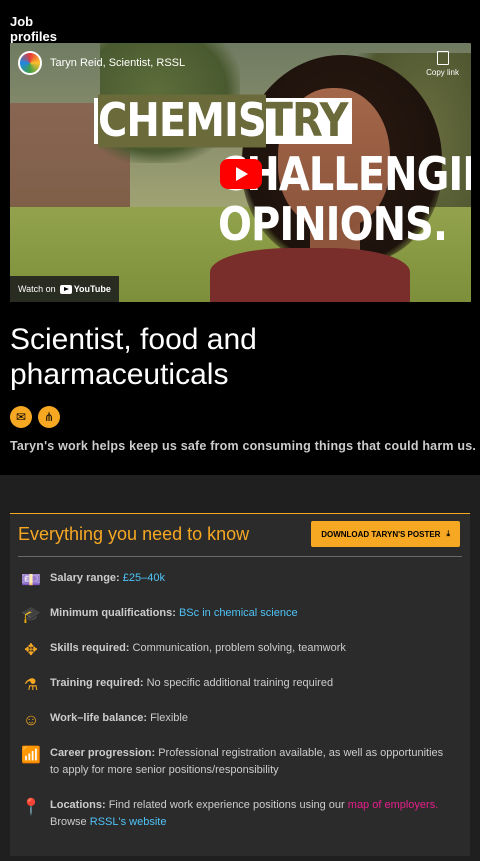 The height and width of the screenshot is (861, 480). I want to click on training-label: Training required:, so click(97, 683).